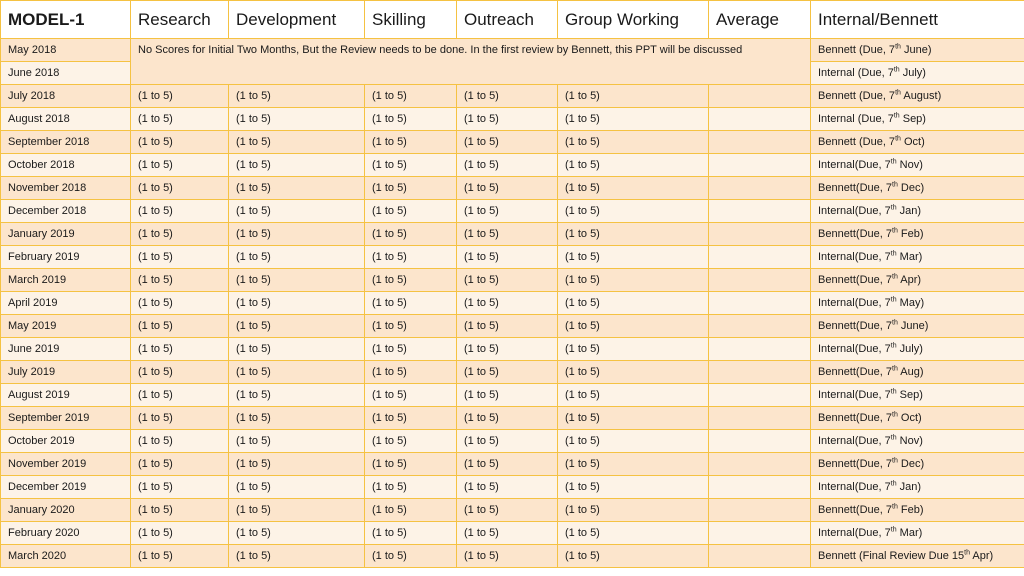 This screenshot has width=1024, height=576. I want to click on review-text: Internal (Due, 7, so click(856, 119).